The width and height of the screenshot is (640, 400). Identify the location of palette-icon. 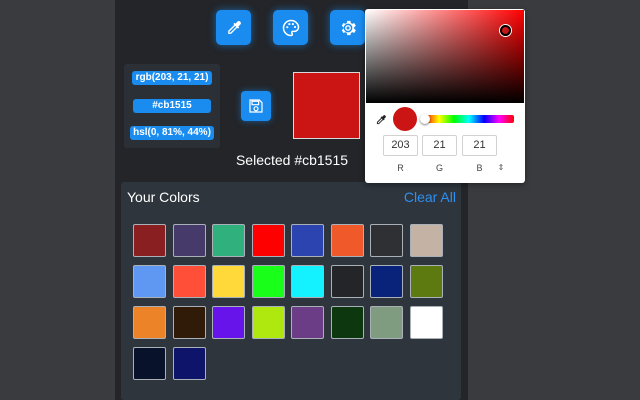
(290, 27).